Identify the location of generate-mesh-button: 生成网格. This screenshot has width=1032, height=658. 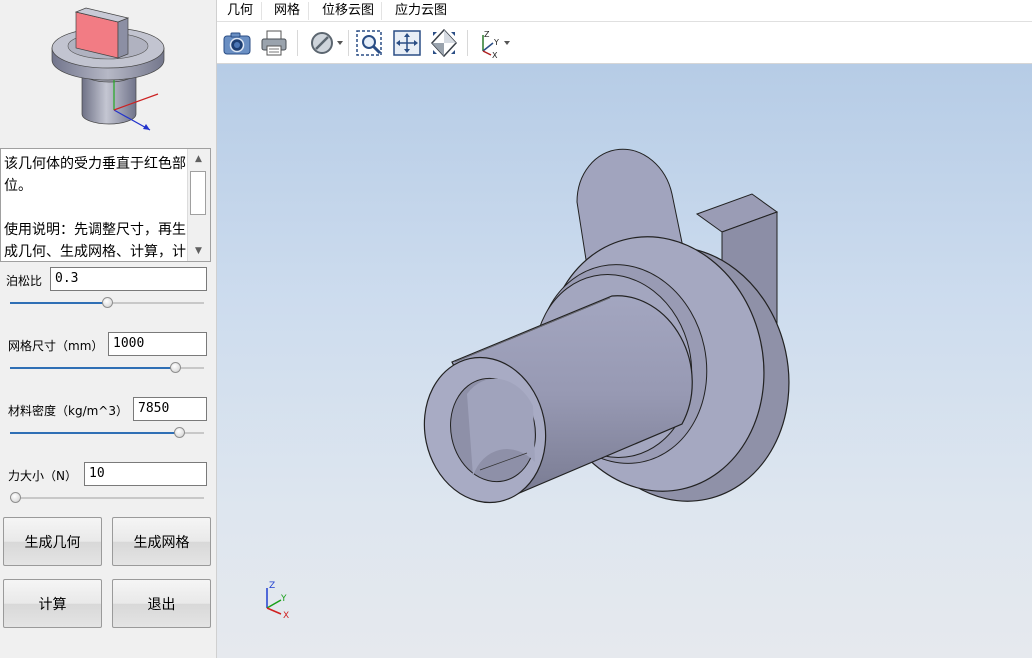
(161, 541).